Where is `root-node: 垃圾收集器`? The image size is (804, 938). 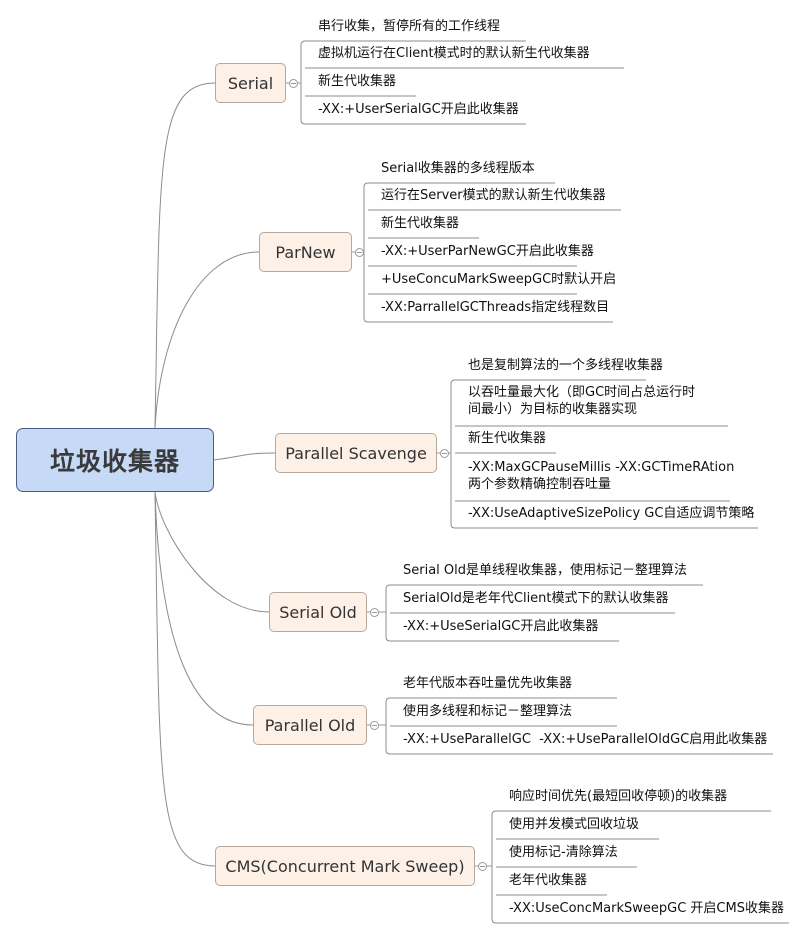
root-node: 垃圾收集器 is located at coordinates (115, 460).